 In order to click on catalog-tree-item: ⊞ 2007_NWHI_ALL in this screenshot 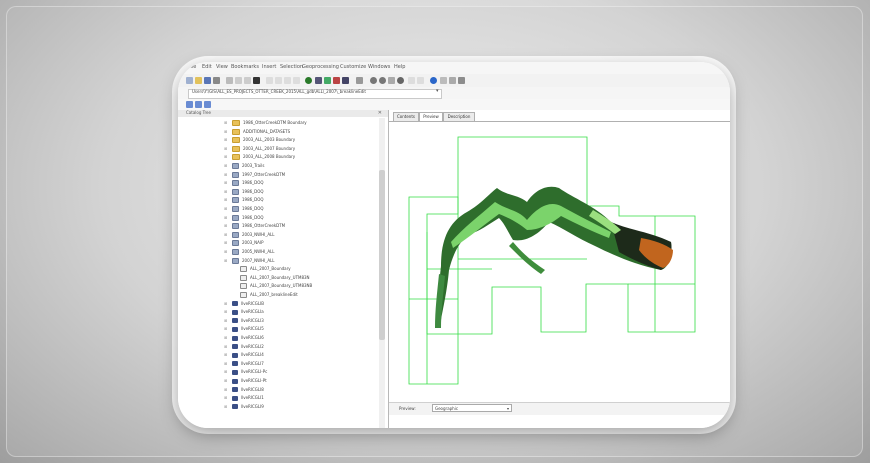, I will do `click(249, 260)`.